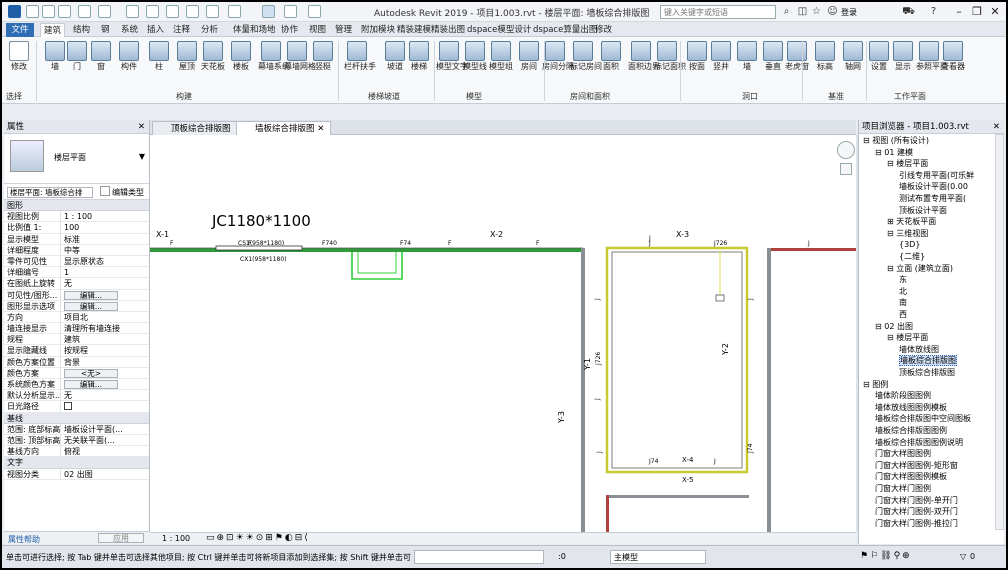  Describe the element at coordinates (894, 327) in the screenshot. I see `browser-node: ⊟ 02 出图` at that location.